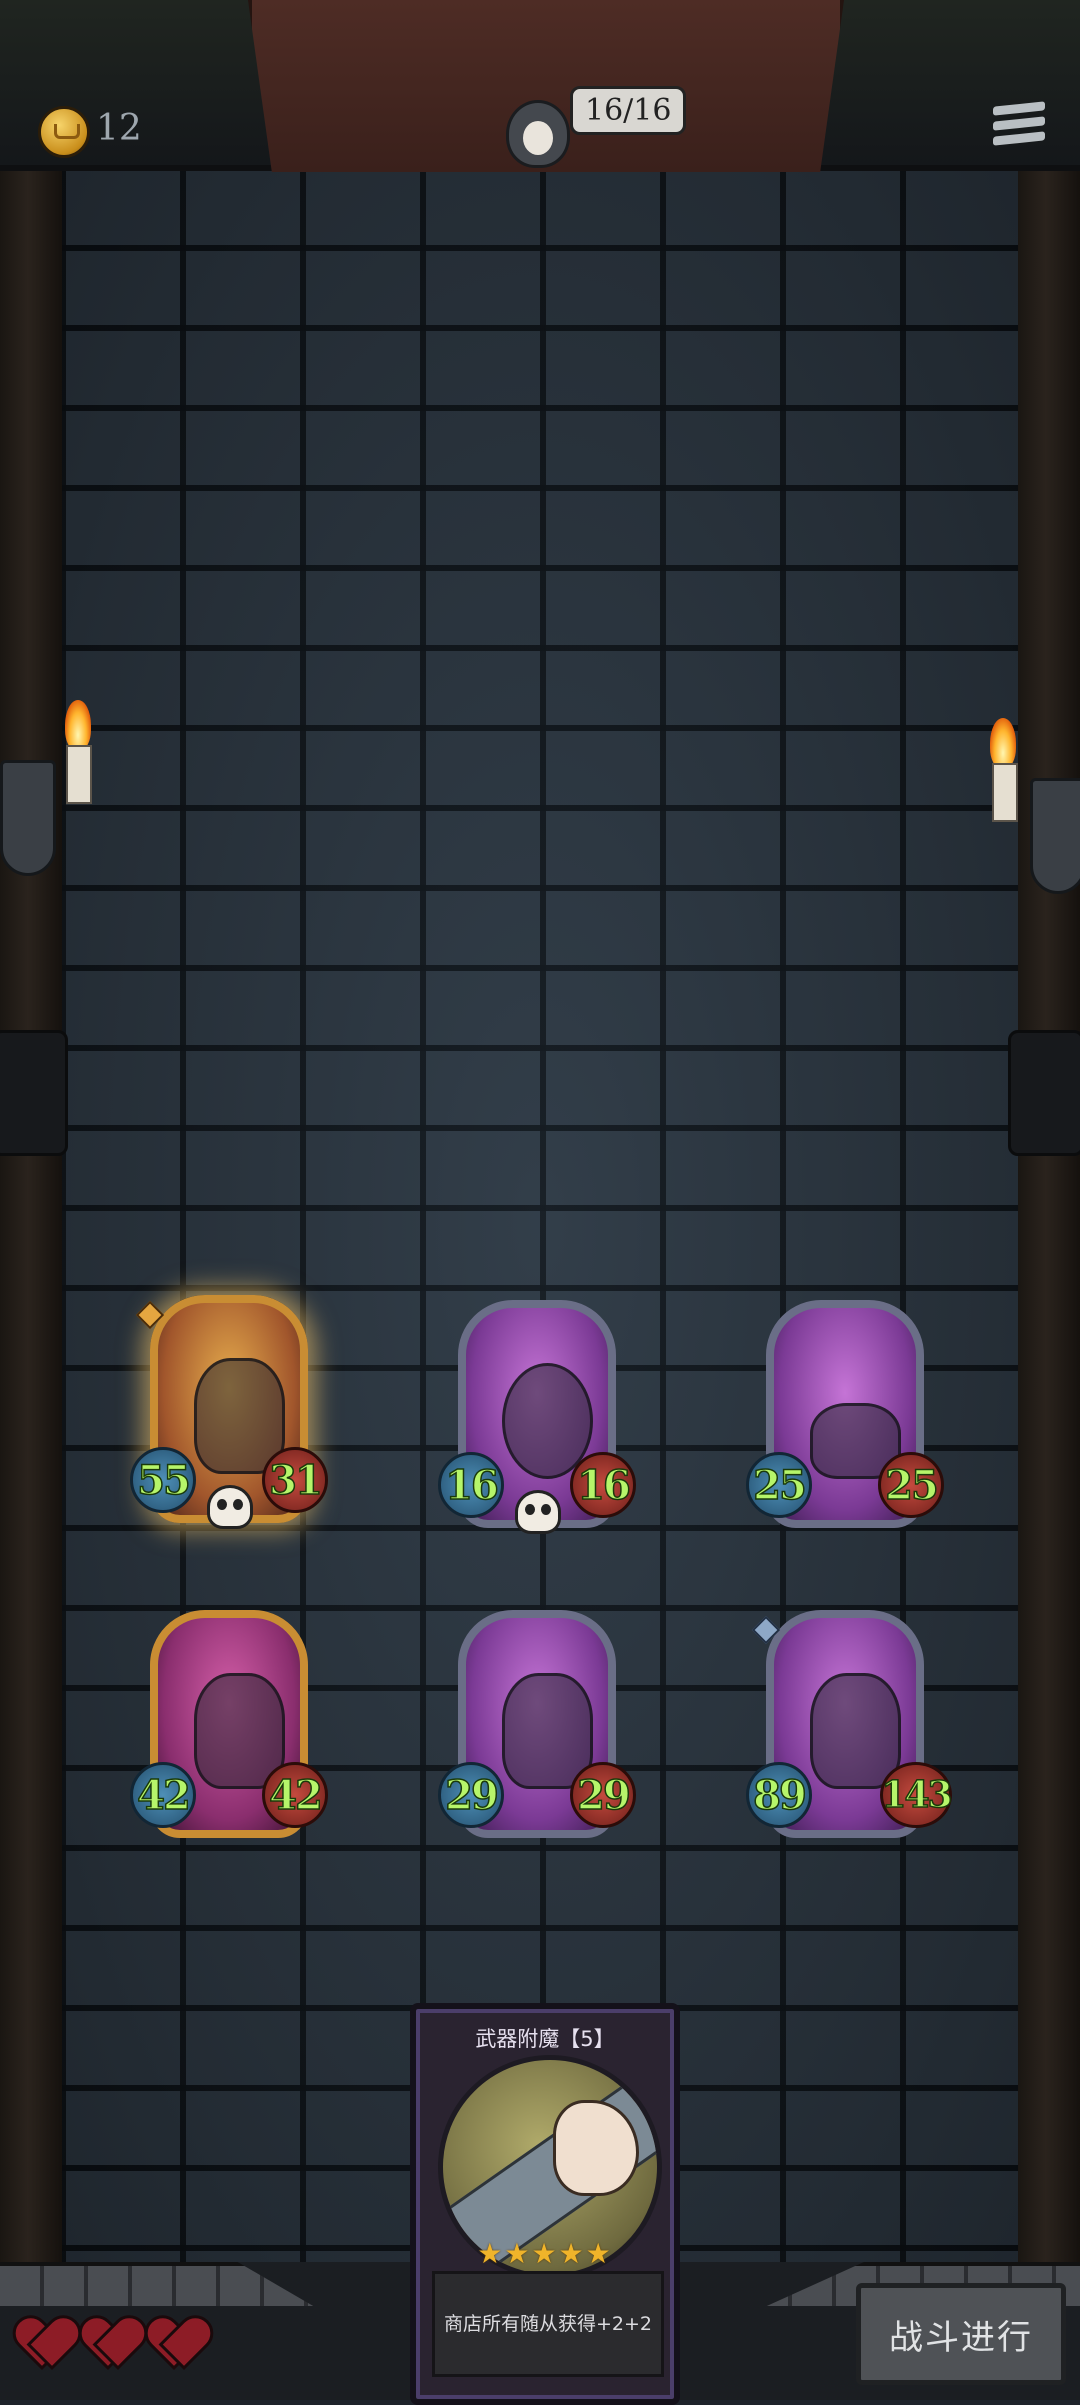 The height and width of the screenshot is (2405, 1080). Describe the element at coordinates (471, 1485) in the screenshot. I see `attack-stat: 16` at that location.